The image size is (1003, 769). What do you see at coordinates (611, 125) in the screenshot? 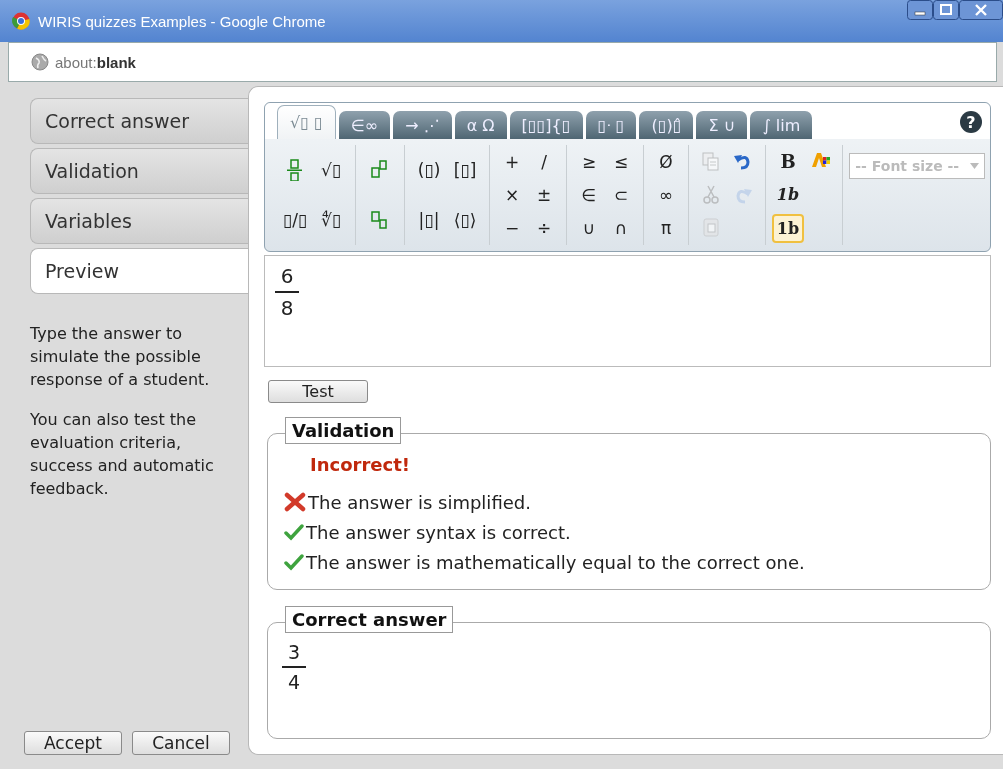
I see `toolbar-tab: ▯ᐧ ▯` at bounding box center [611, 125].